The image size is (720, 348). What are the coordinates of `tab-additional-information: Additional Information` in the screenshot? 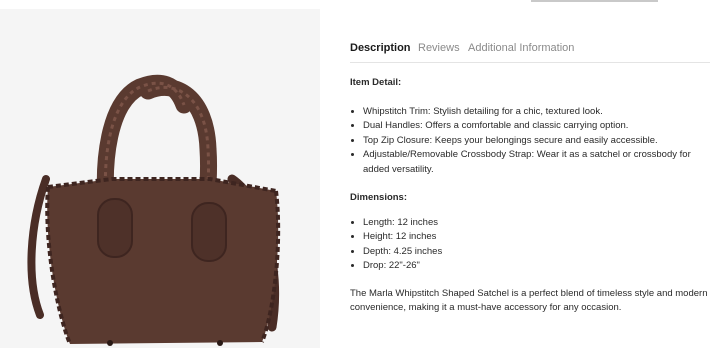 It's located at (521, 48).